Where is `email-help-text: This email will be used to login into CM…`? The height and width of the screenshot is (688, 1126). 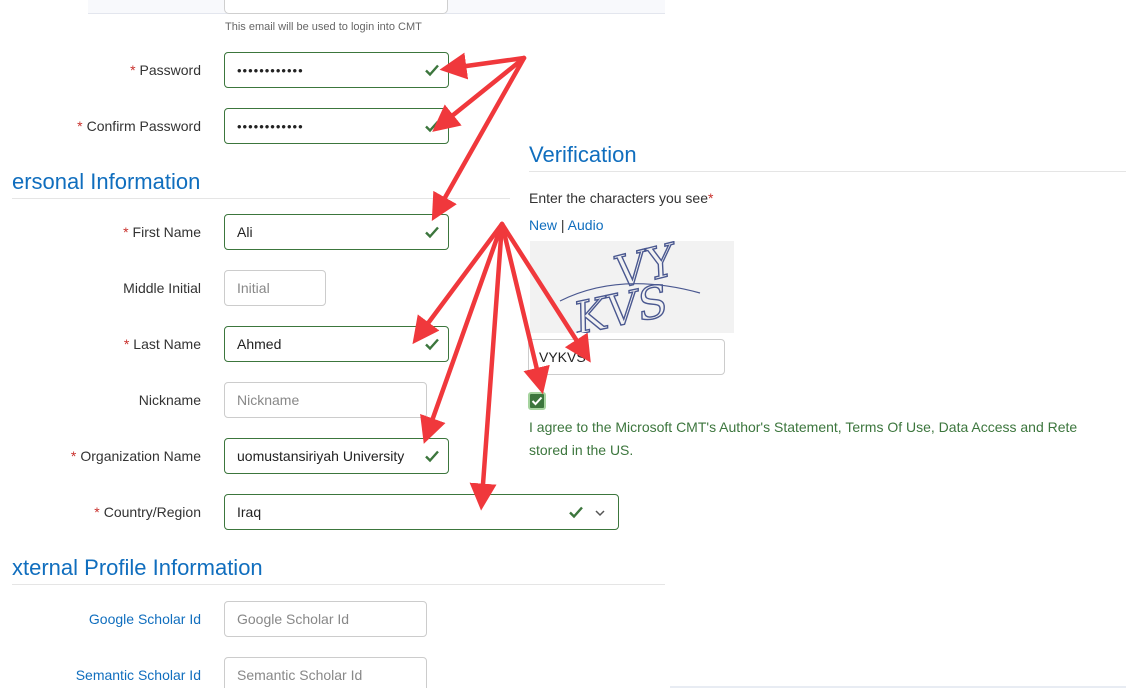 email-help-text: This email will be used to login into CM… is located at coordinates (323, 27).